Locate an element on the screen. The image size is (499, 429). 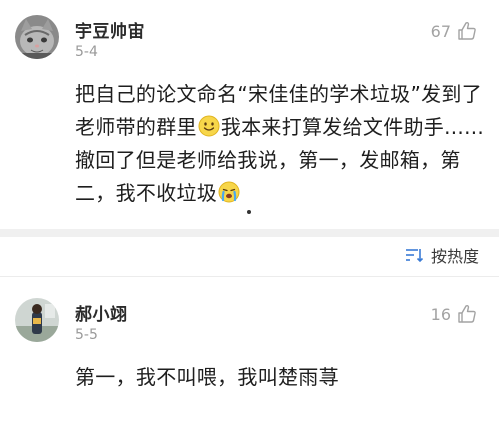
sort-by-hot-button: 按热度 is located at coordinates (442, 255).